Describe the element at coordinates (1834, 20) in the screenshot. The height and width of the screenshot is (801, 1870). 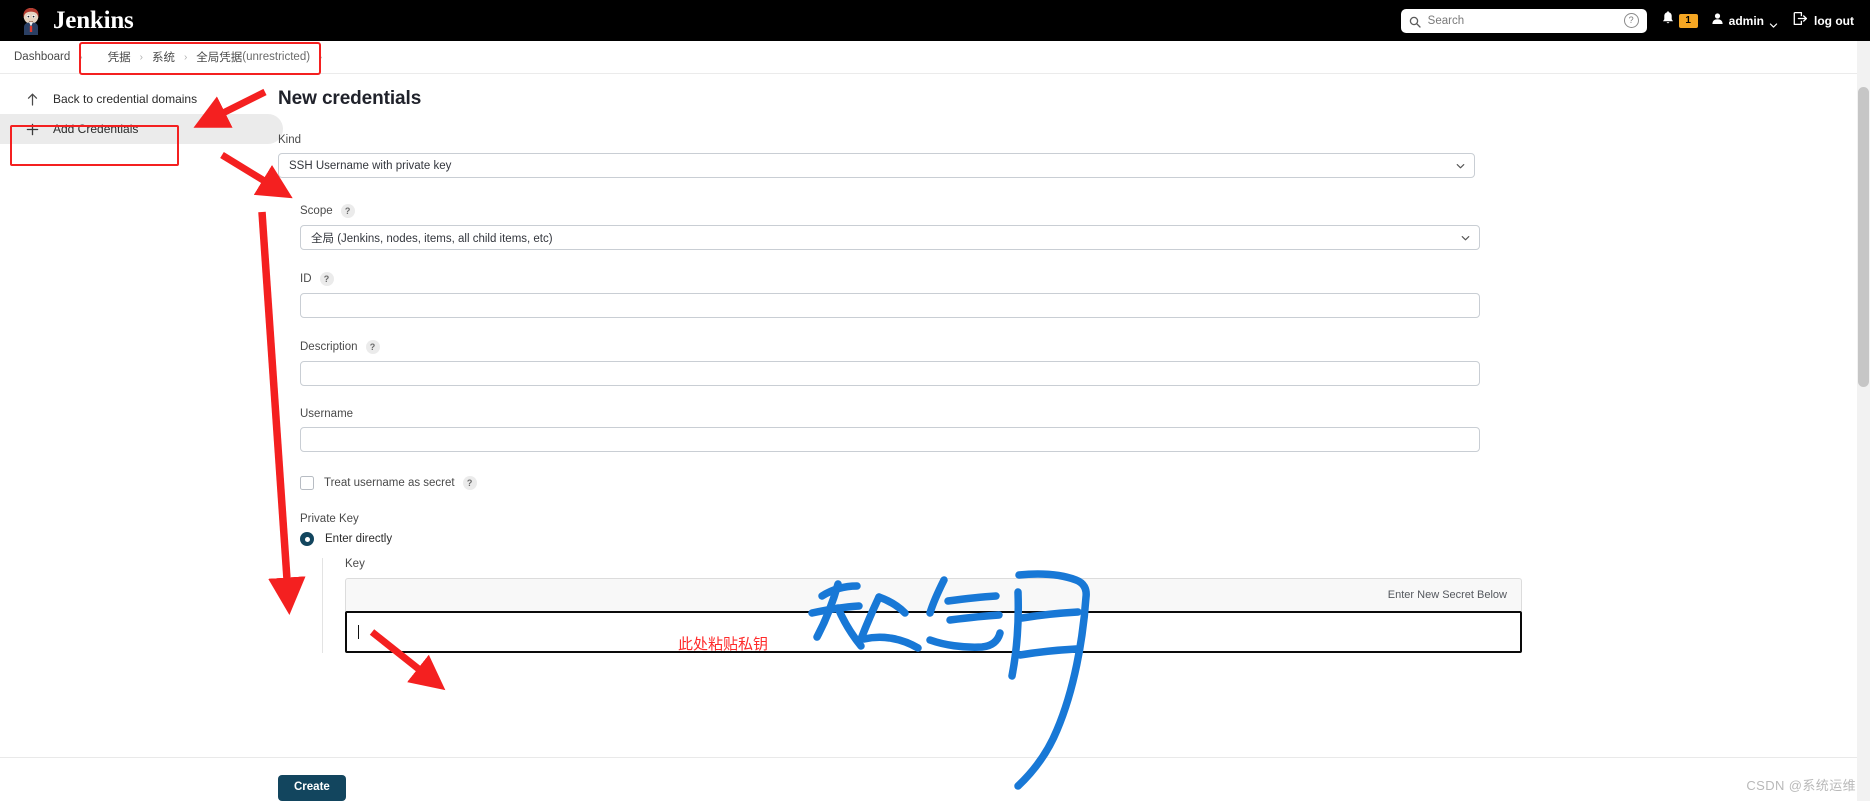
I see `logout-label: log out` at that location.